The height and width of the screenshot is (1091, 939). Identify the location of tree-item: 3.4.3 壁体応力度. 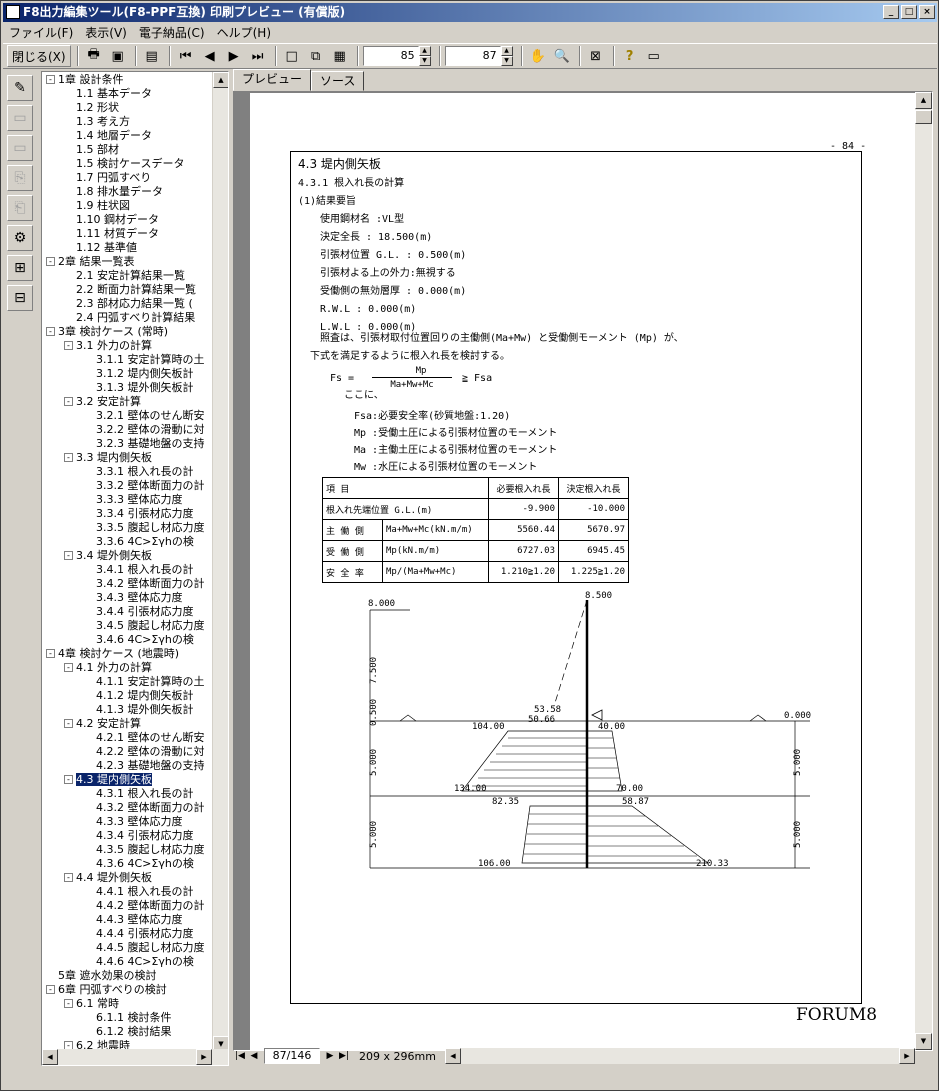
(133, 598).